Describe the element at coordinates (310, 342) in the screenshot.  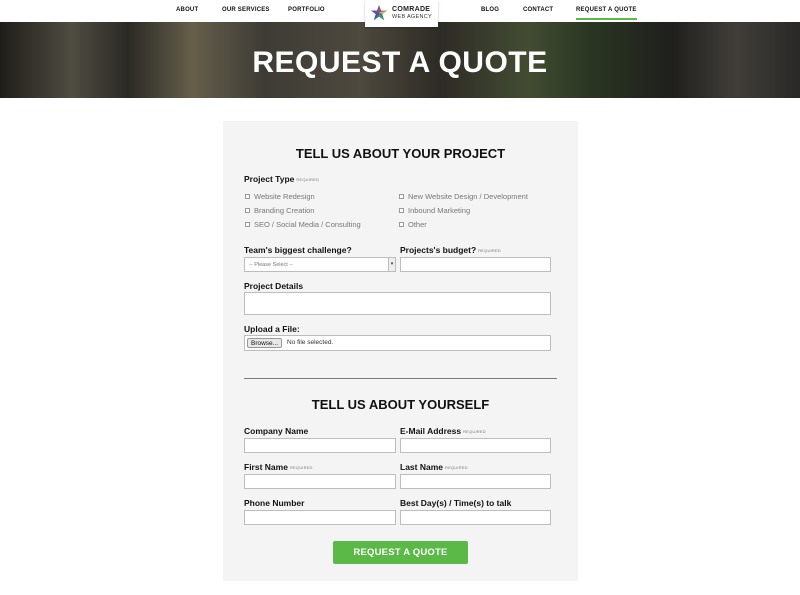
I see `file-status: No file selected.` at that location.